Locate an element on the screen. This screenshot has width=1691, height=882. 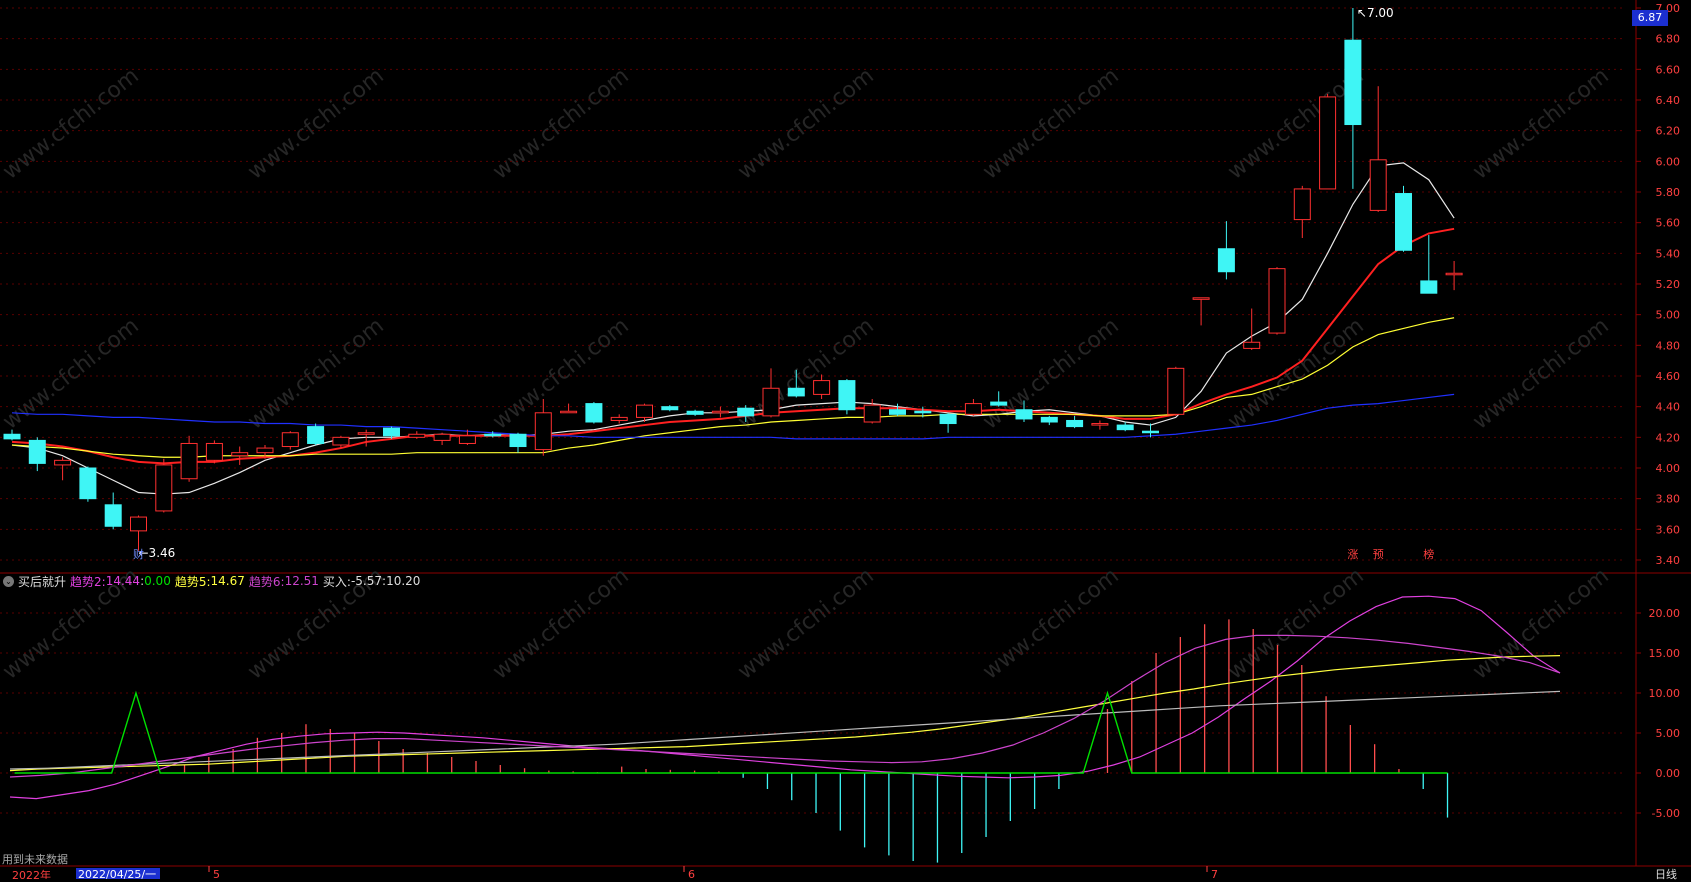
trend2-value: 14.44 is located at coordinates (123, 581).